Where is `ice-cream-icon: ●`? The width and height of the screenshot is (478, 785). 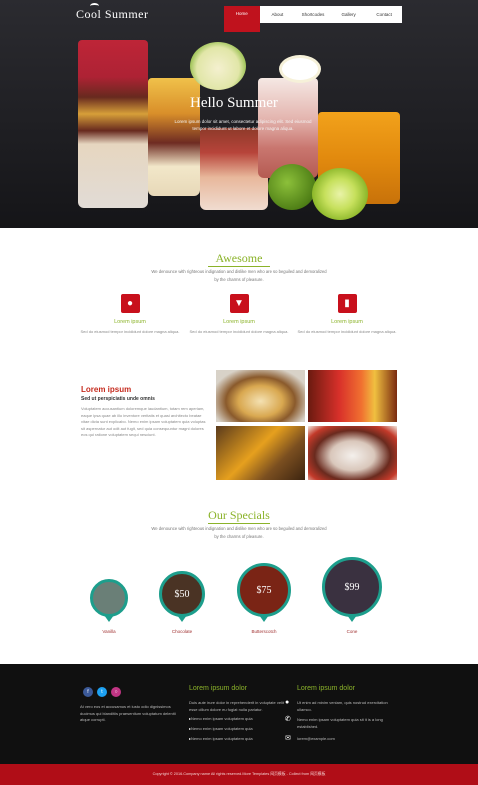 ice-cream-icon: ● is located at coordinates (130, 303).